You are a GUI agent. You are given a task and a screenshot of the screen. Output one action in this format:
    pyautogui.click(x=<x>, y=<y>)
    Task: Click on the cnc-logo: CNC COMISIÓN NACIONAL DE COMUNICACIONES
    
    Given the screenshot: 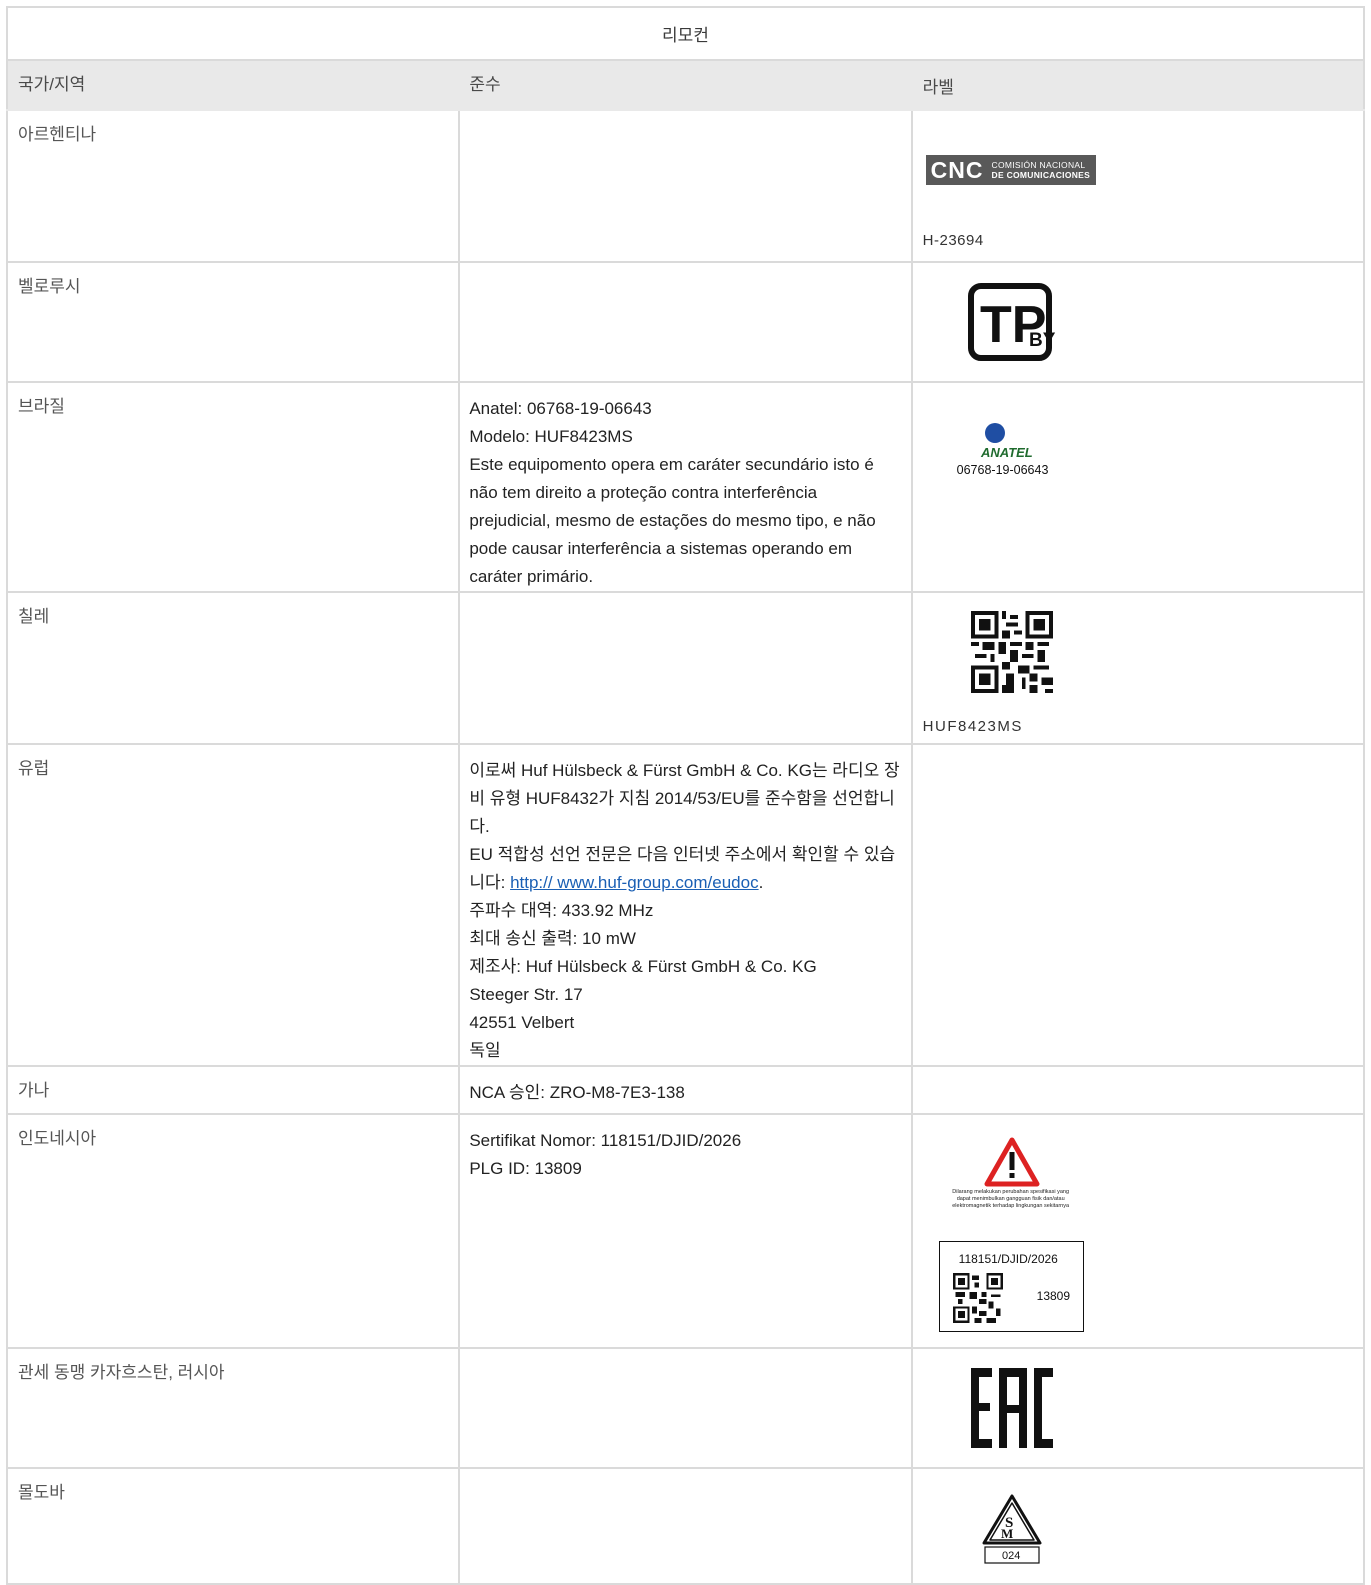 What is the action you would take?
    pyautogui.click(x=1010, y=170)
    